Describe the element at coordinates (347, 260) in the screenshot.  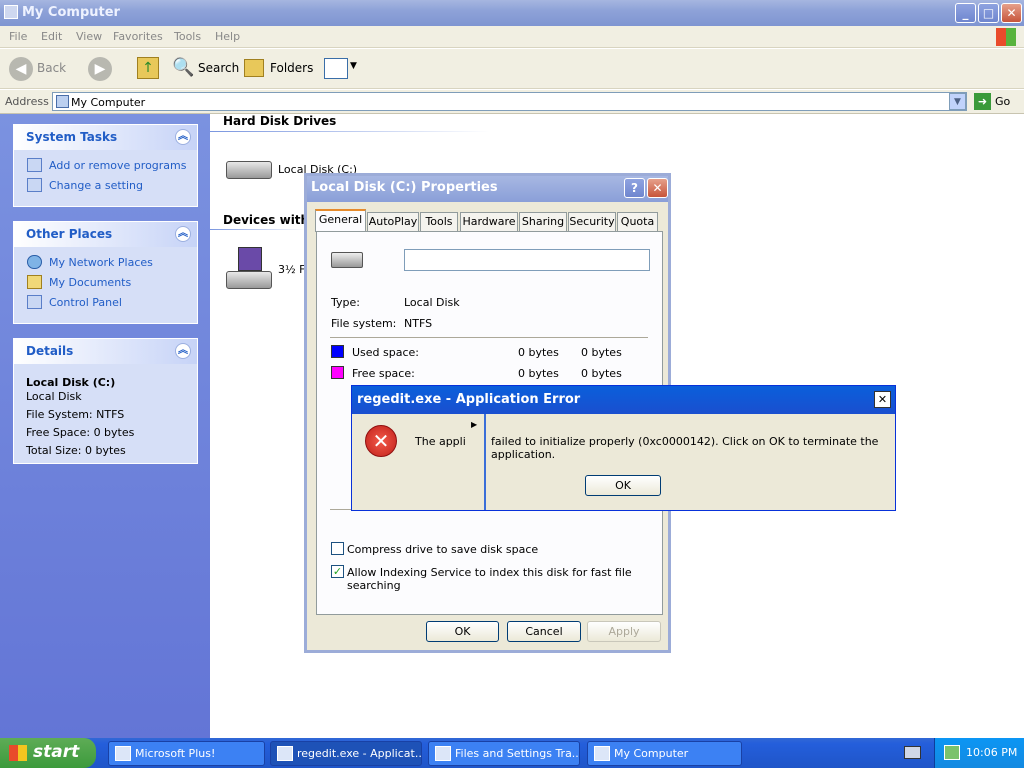
I see `drive-icon` at that location.